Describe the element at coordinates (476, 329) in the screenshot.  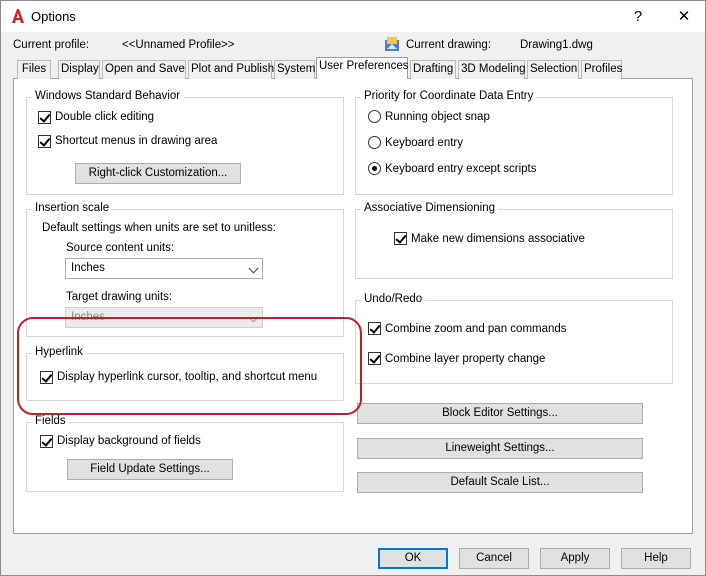
I see `combine-zoom-label: Combine zoom and pan commands` at that location.